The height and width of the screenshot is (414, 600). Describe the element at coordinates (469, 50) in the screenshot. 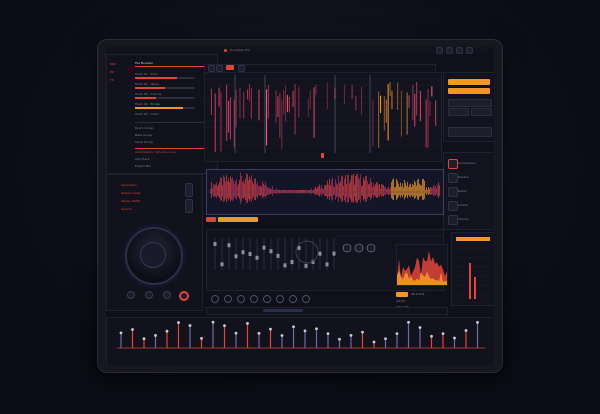

I see `menu-icon` at that location.